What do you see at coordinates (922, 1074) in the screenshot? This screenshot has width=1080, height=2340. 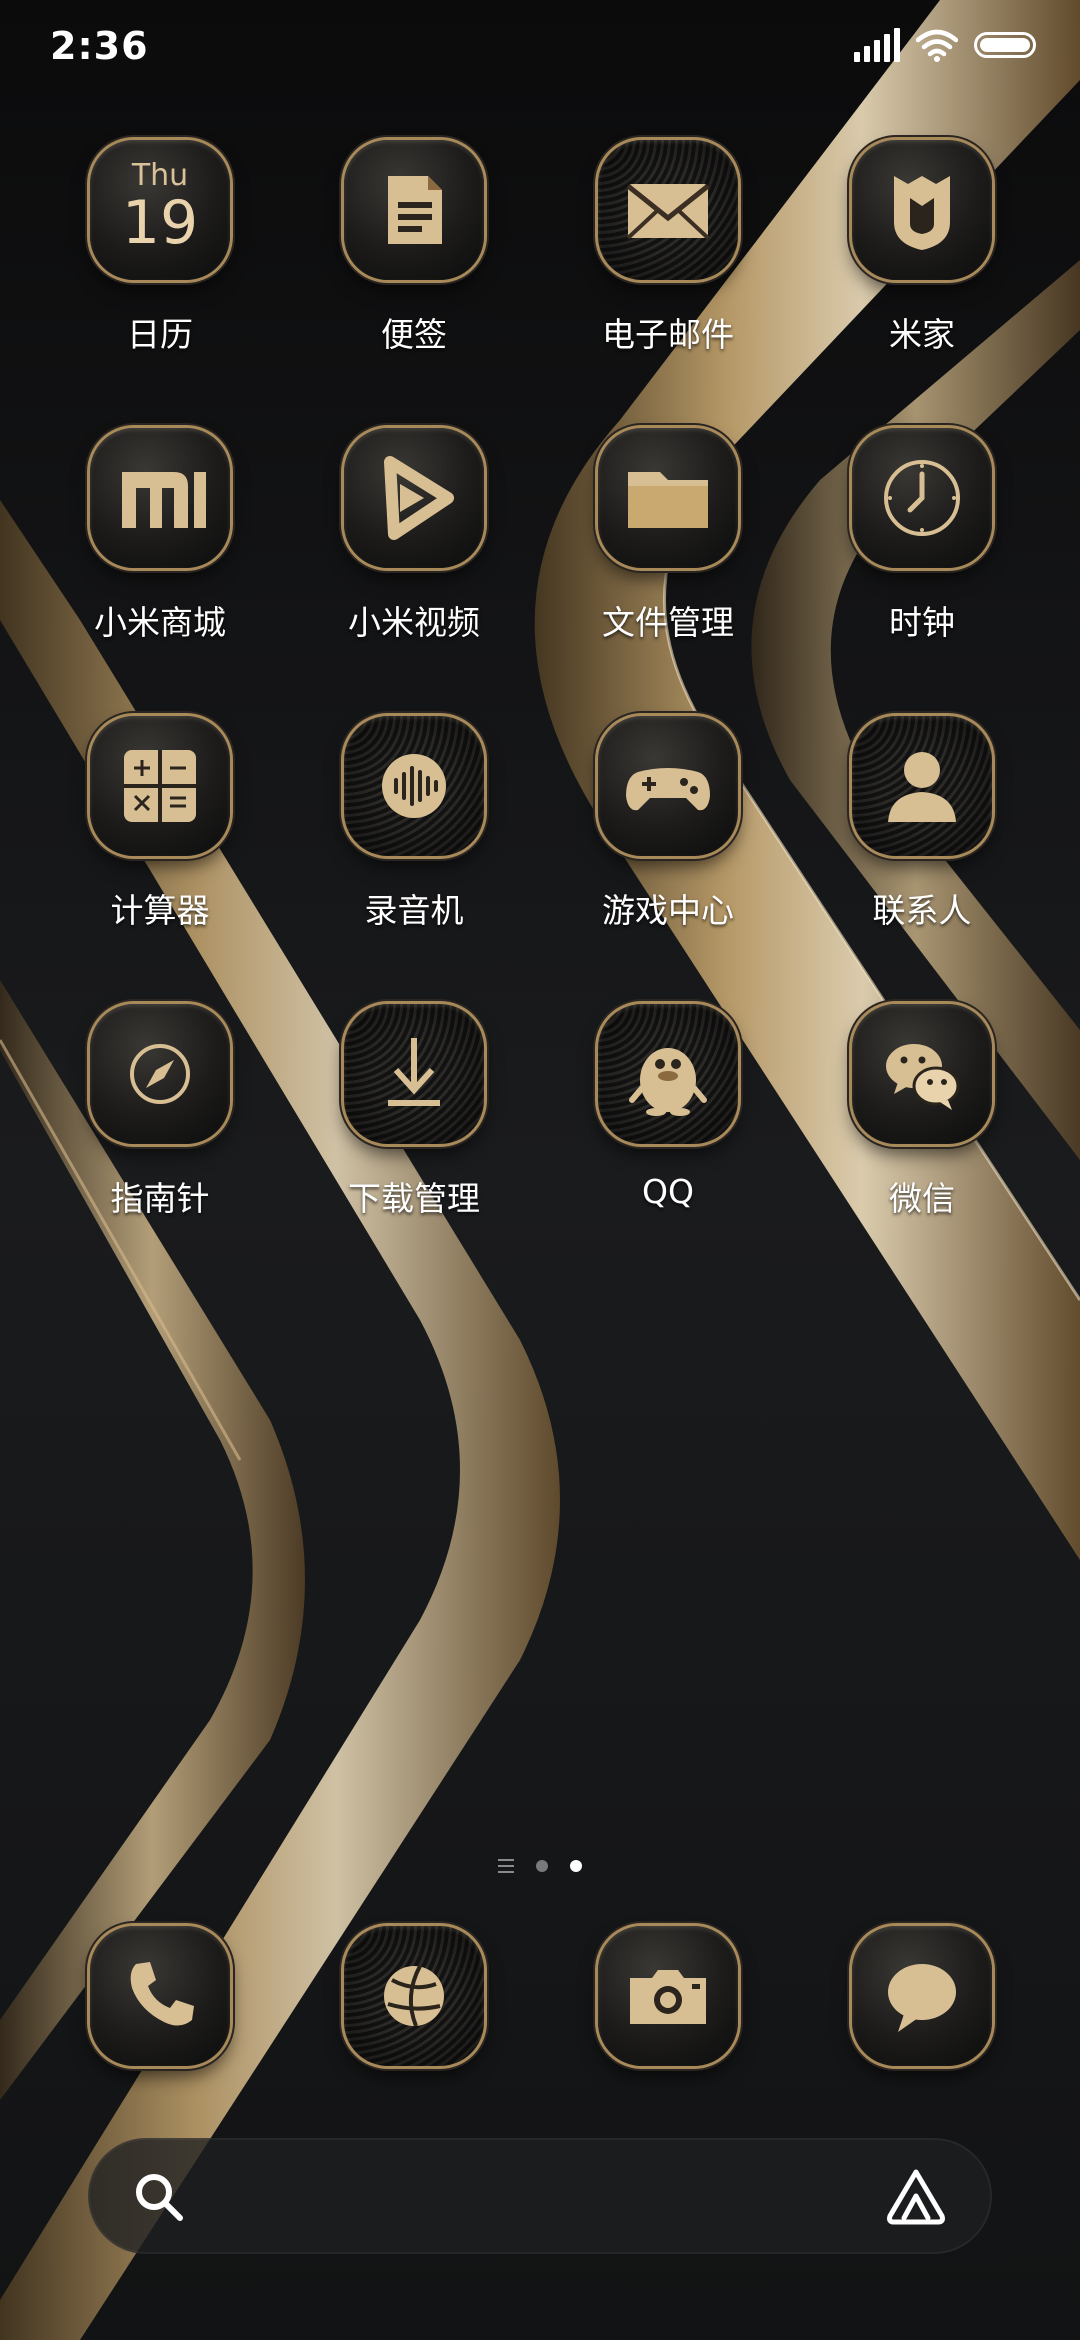 I see `wechat-icon` at bounding box center [922, 1074].